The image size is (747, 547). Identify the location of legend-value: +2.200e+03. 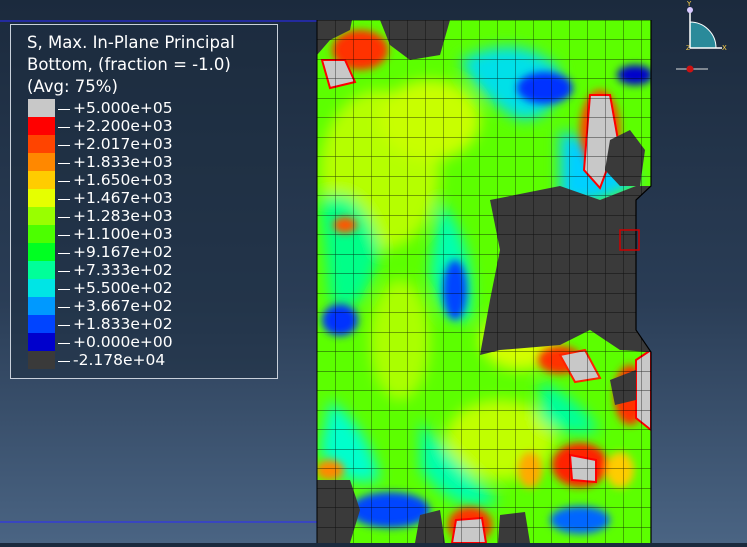
(123, 126).